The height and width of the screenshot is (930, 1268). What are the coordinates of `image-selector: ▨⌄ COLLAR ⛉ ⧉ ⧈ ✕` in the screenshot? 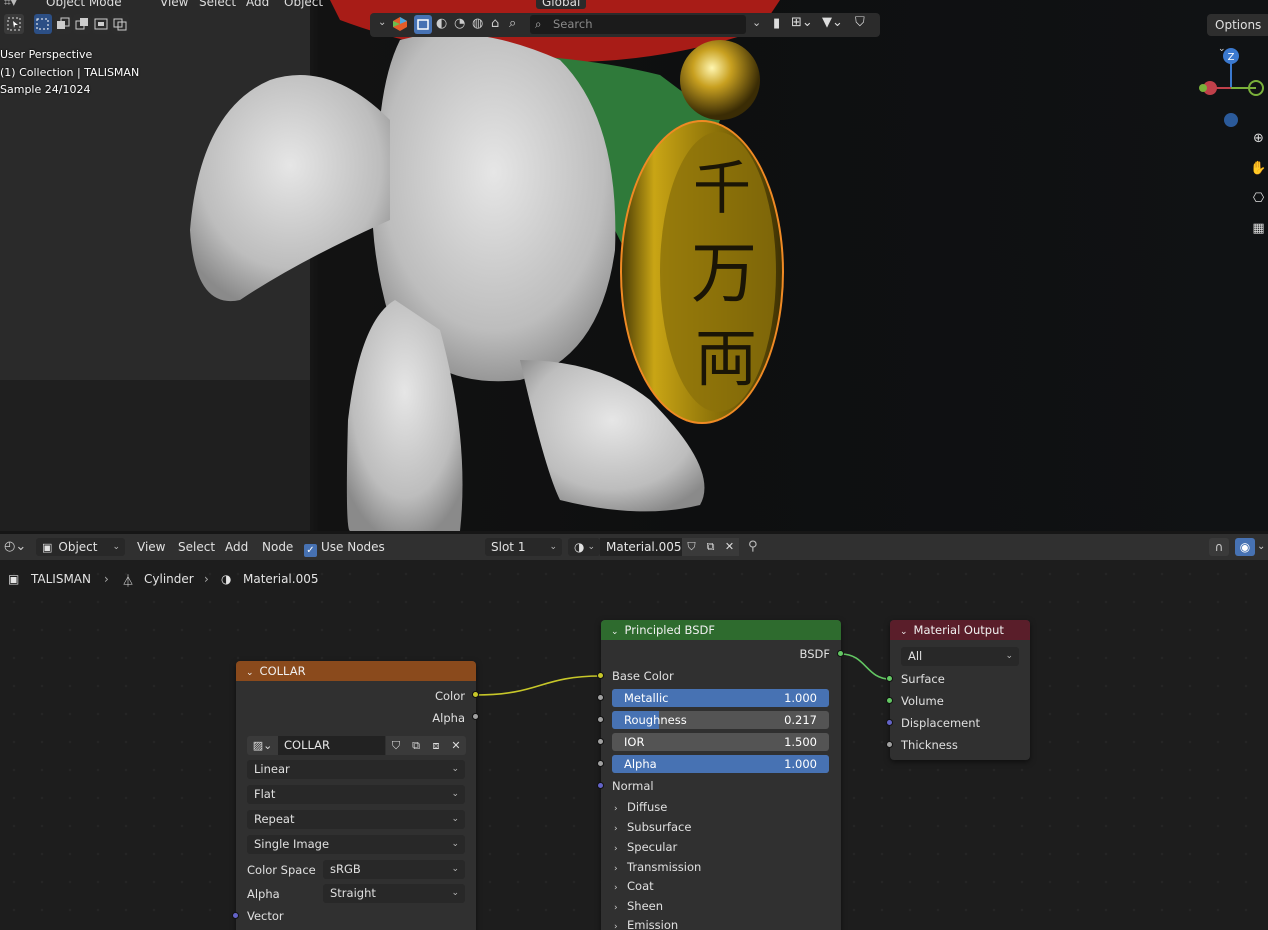 It's located at (356, 745).